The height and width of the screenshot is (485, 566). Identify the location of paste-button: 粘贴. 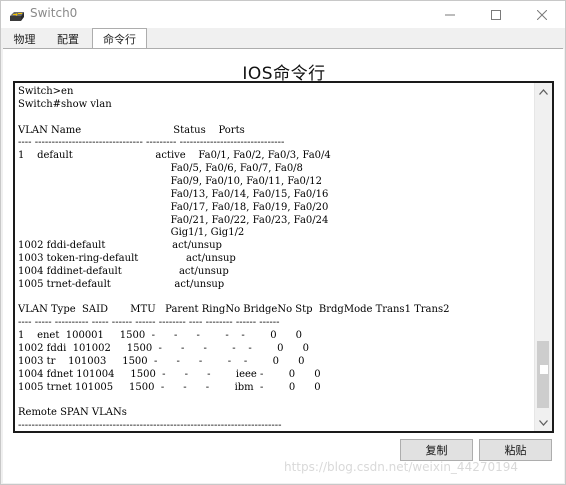
(515, 450).